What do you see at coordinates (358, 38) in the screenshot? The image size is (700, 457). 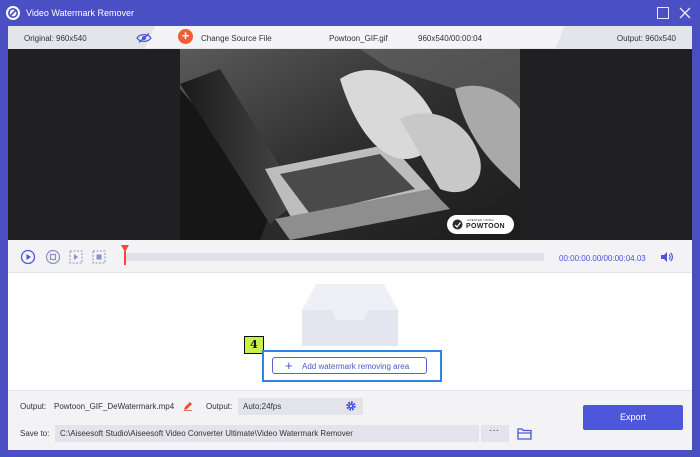 I see `source-file-name: Powtoon_GIF.gif` at bounding box center [358, 38].